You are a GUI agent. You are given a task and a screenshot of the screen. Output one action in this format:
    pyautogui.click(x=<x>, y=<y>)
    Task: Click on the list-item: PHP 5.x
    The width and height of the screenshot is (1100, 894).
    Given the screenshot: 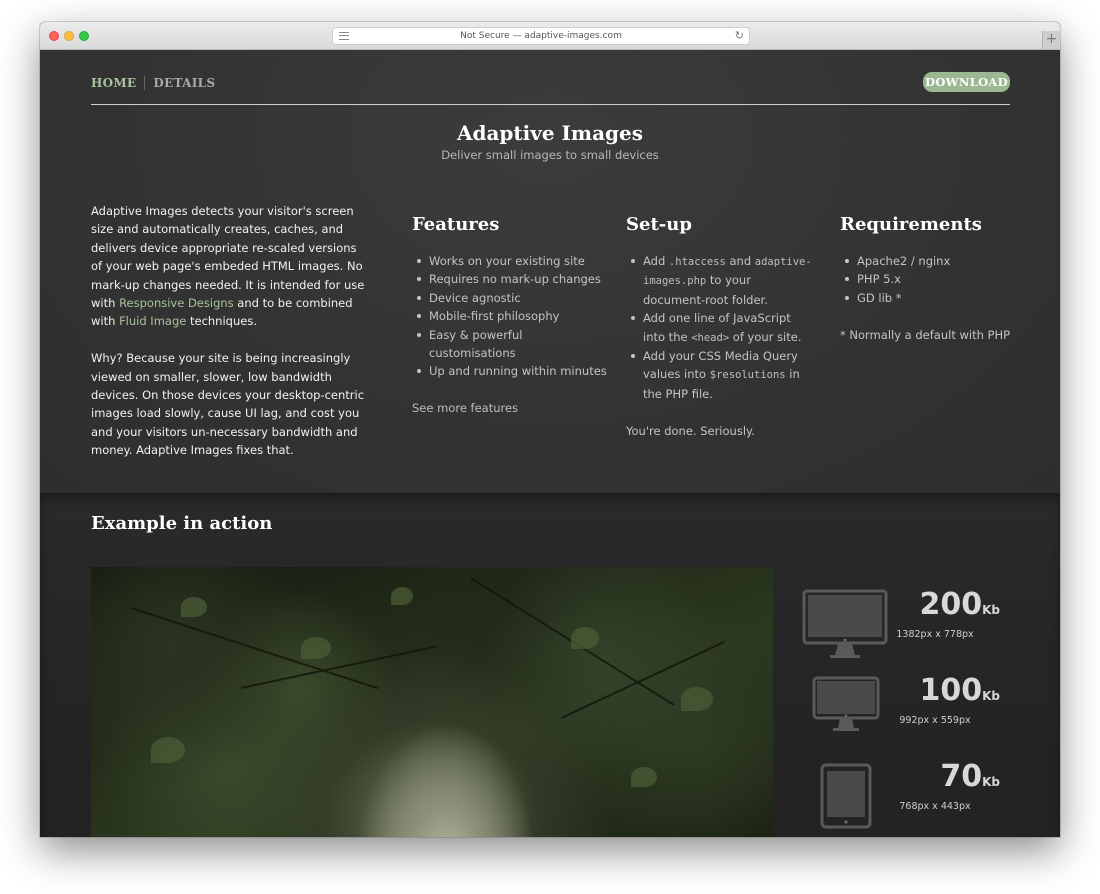 What is the action you would take?
    pyautogui.click(x=940, y=279)
    